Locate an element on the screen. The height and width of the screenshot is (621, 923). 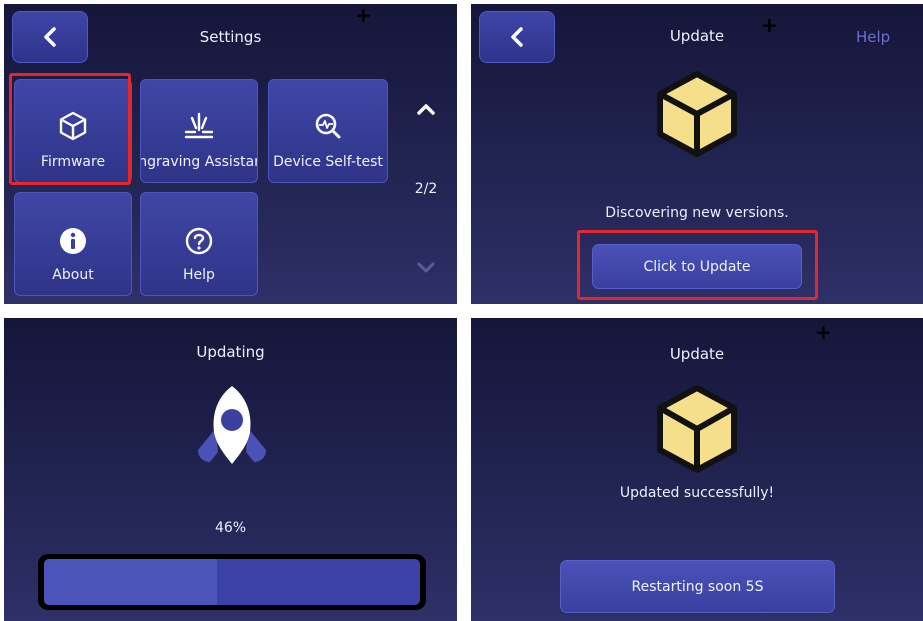
tile-label: Help is located at coordinates (199, 275).